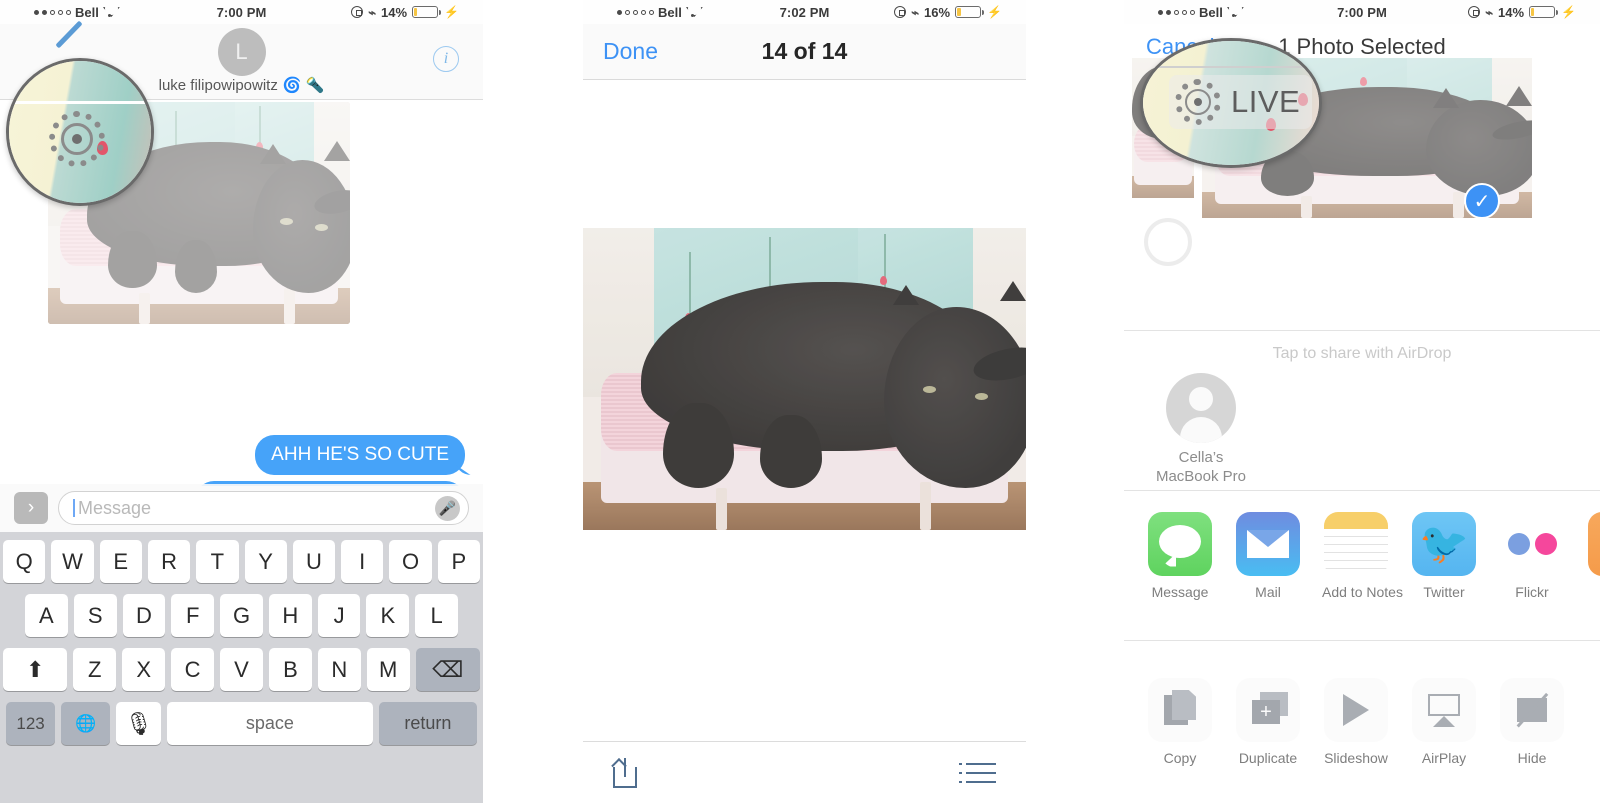 This screenshot has height=803, width=1600. I want to click on contact-emoji: 🌀 🔦, so click(303, 85).